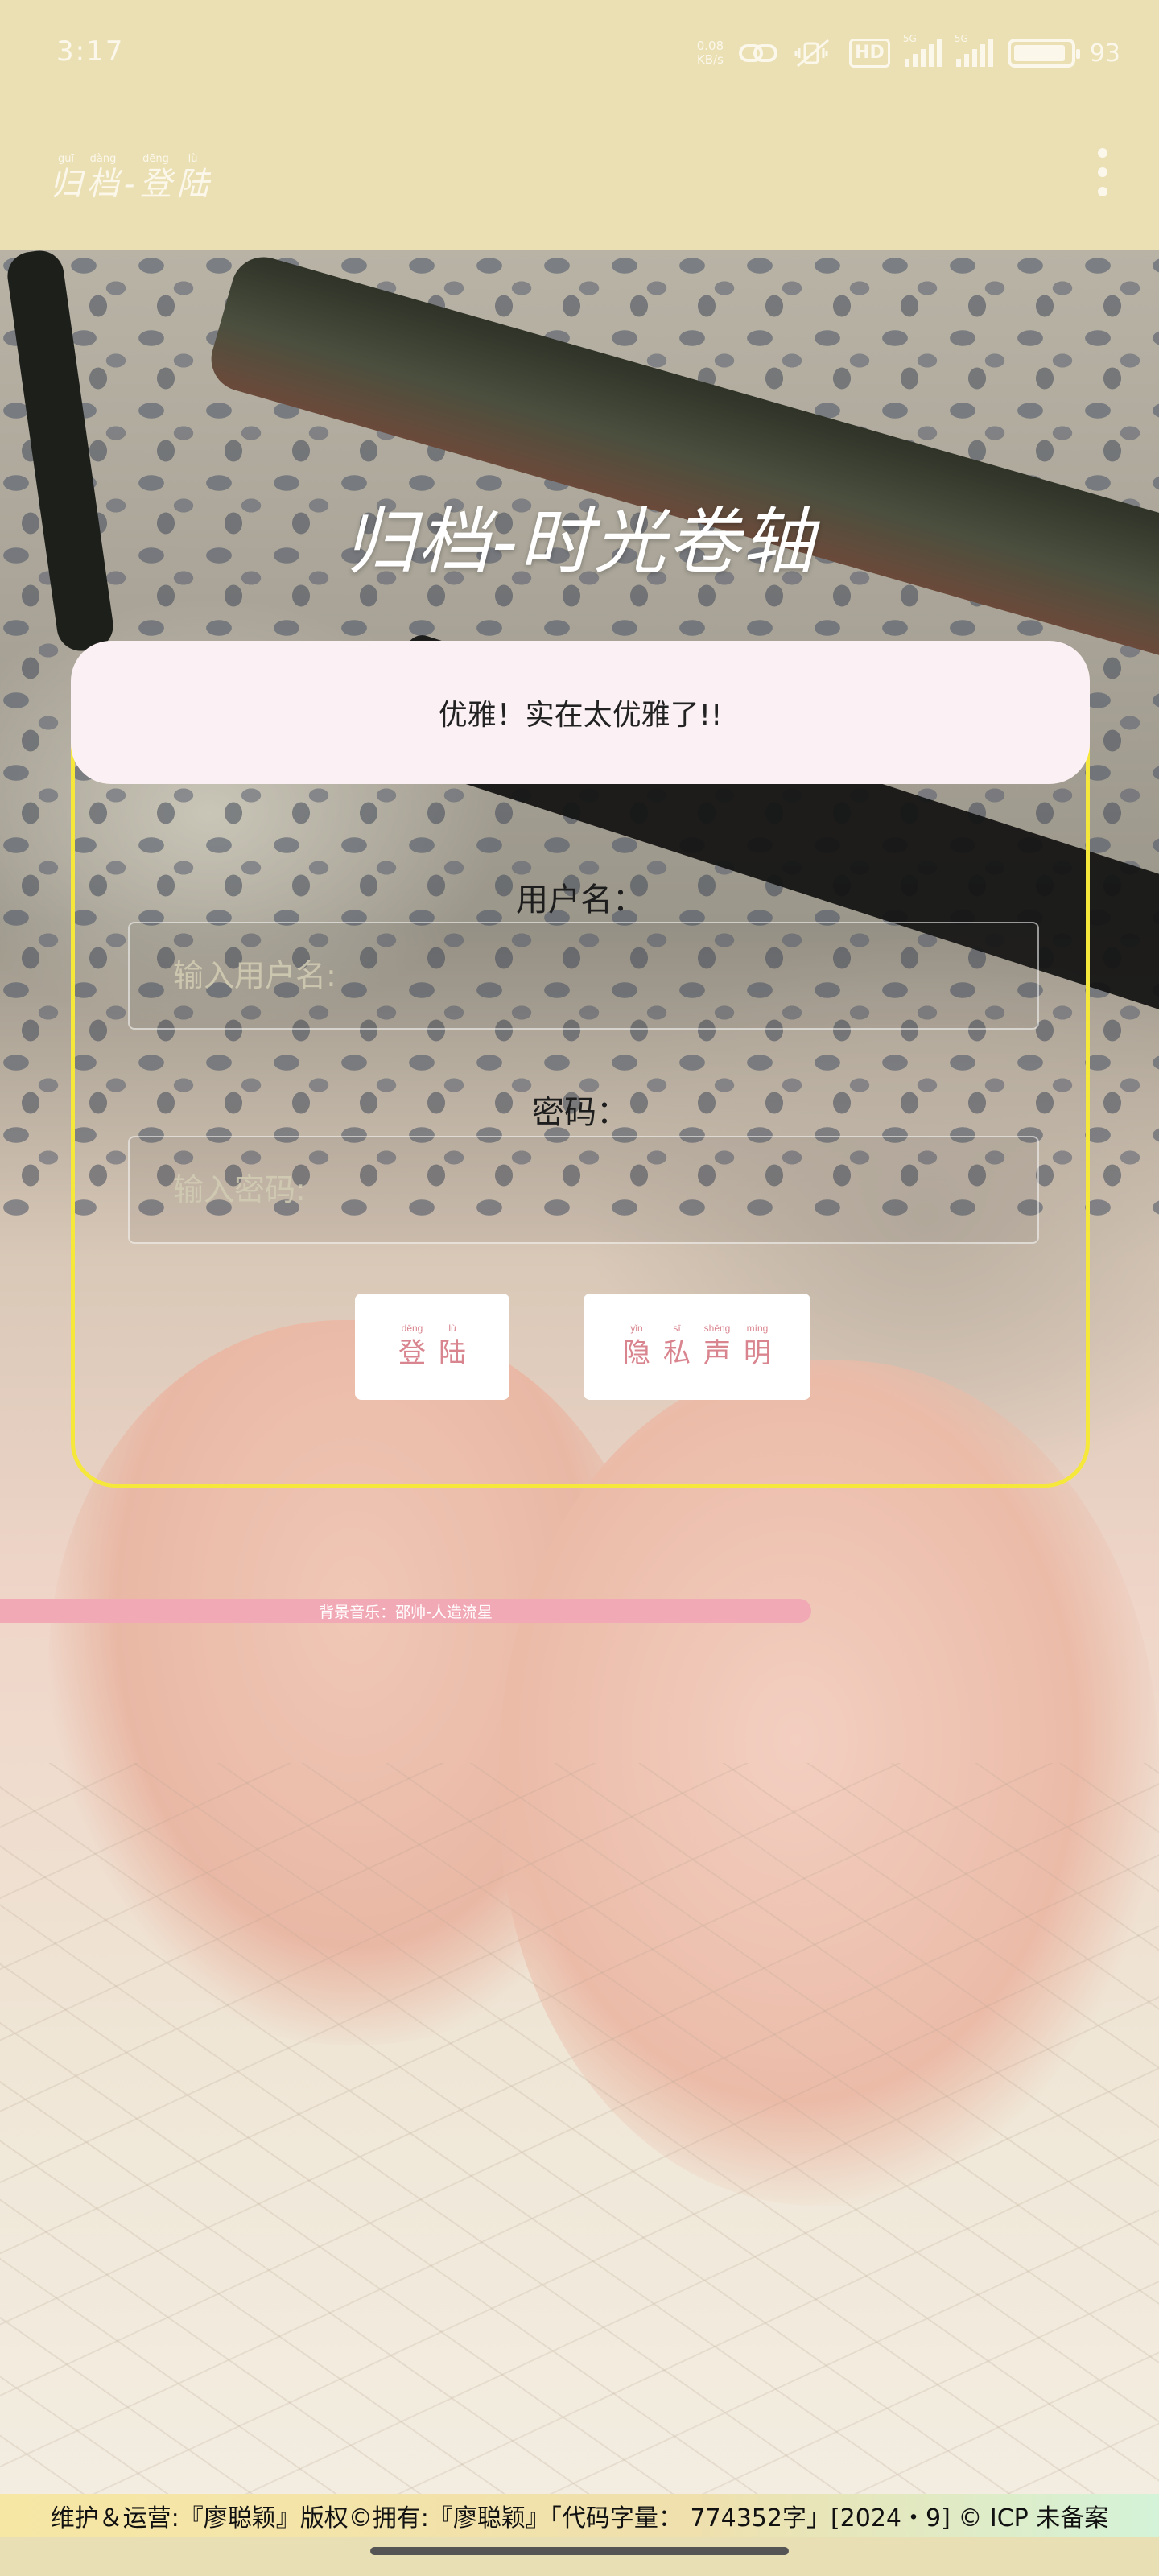  What do you see at coordinates (922, 50) in the screenshot?
I see `signal-sim1-icon: 5G` at bounding box center [922, 50].